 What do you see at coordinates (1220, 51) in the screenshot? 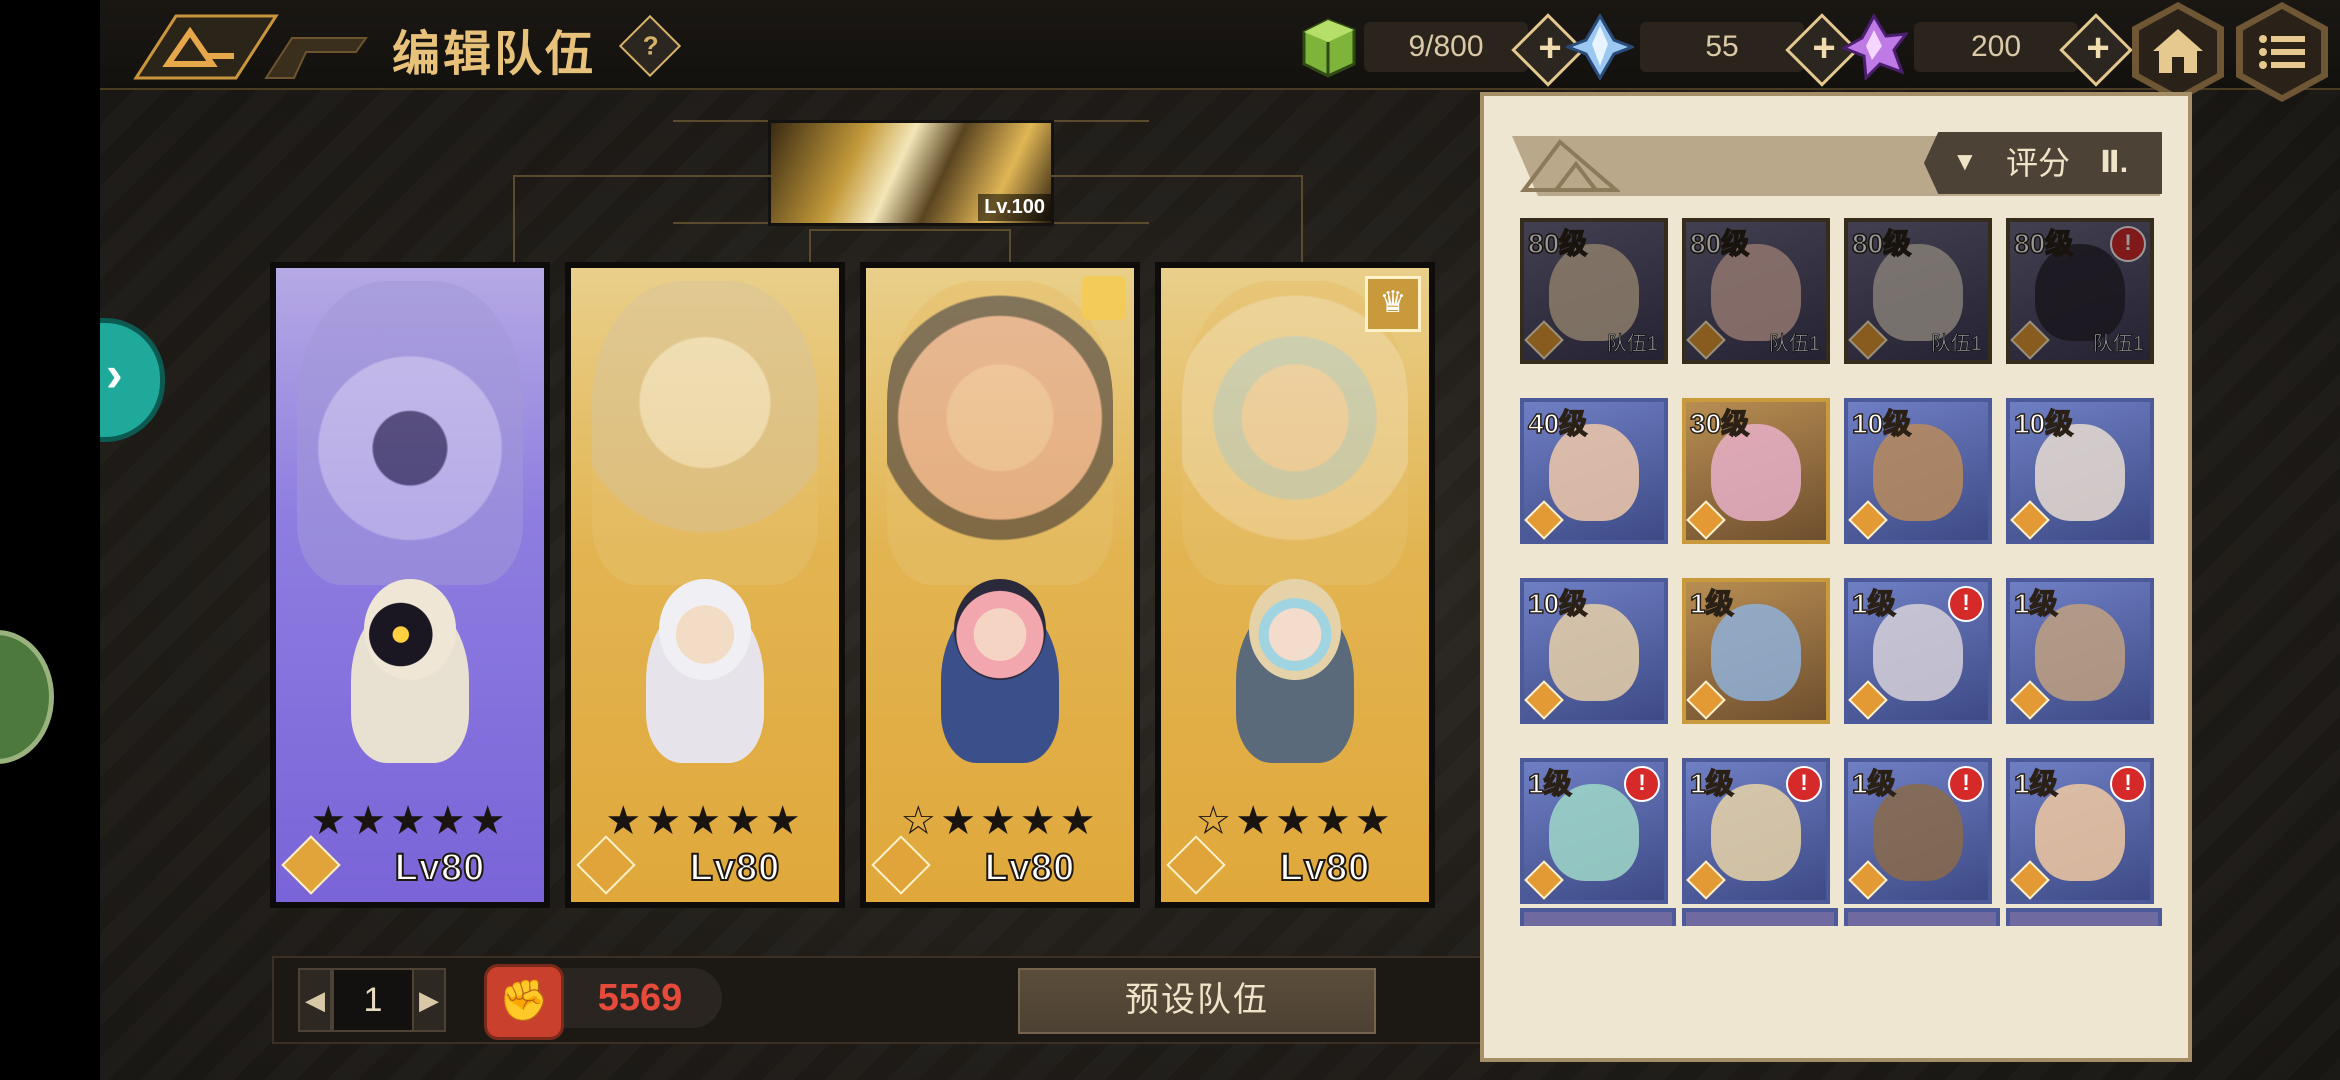
I see `top-bar: 编辑队伍 ? 9/800 + 55 + 200 +` at bounding box center [1220, 51].